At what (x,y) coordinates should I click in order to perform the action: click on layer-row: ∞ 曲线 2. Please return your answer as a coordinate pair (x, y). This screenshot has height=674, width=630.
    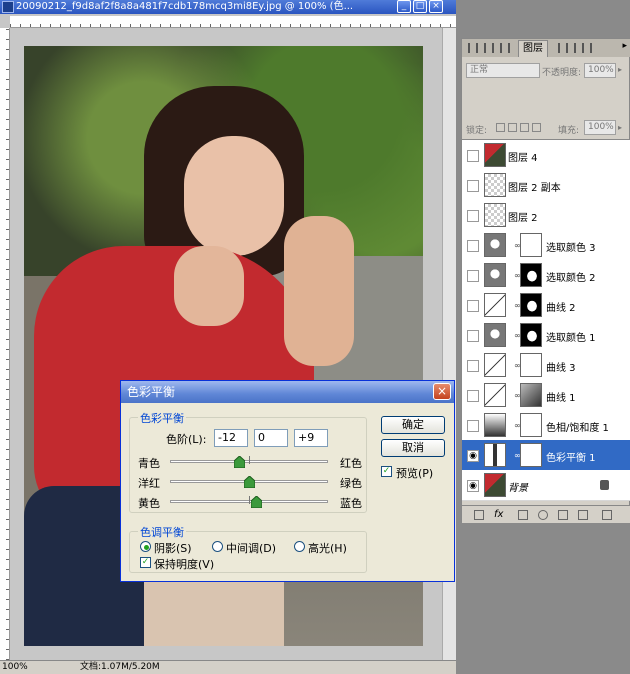
    Looking at the image, I should click on (546, 305).